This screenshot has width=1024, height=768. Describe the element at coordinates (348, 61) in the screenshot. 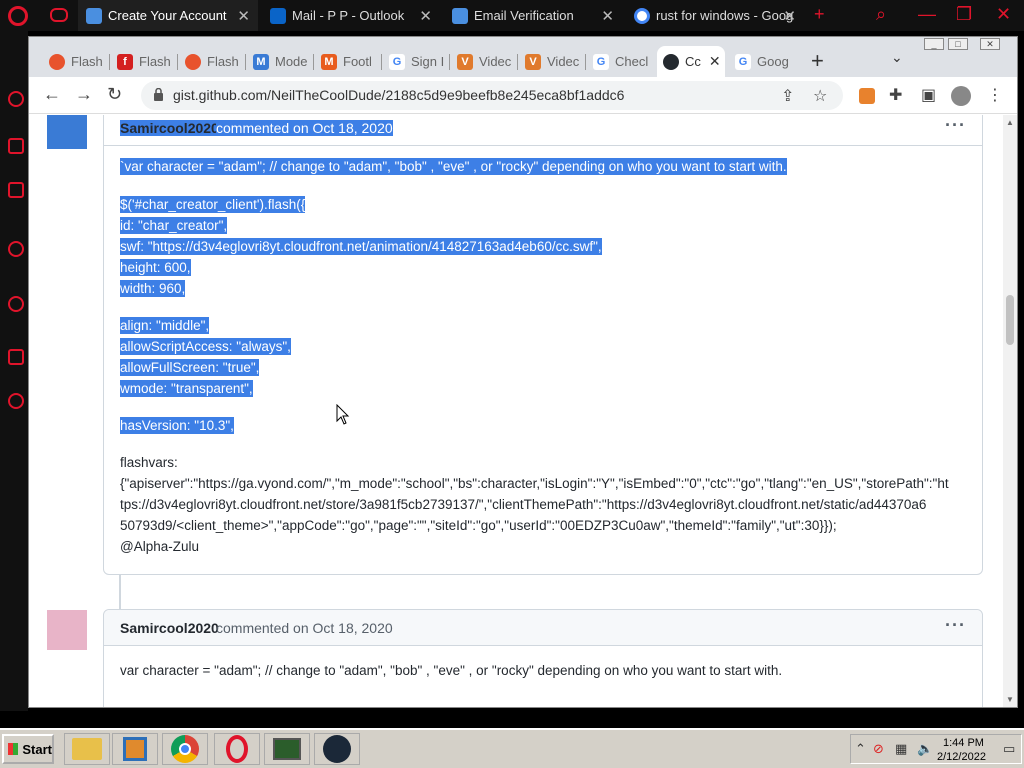

I see `chrome-tab: M Footl` at that location.